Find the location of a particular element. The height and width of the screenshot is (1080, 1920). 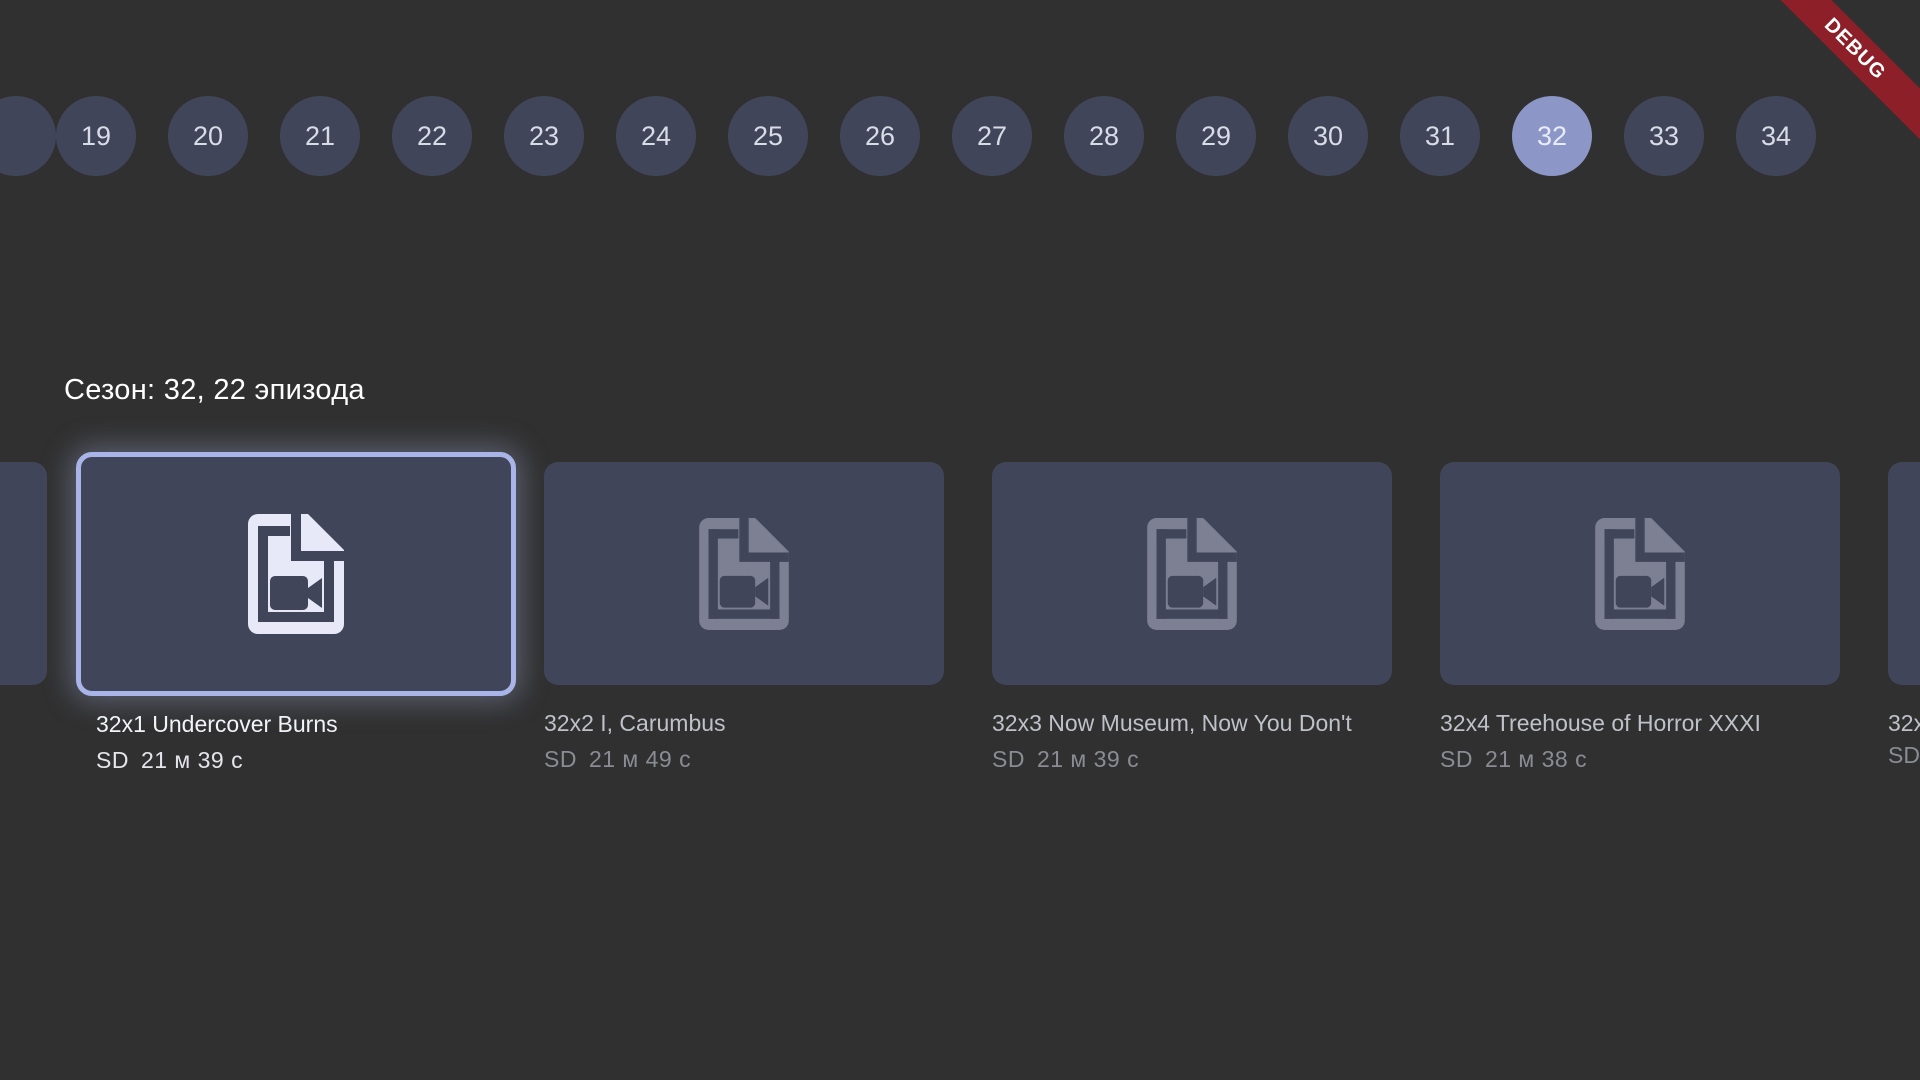

season-pill-25: 25 is located at coordinates (768, 136).